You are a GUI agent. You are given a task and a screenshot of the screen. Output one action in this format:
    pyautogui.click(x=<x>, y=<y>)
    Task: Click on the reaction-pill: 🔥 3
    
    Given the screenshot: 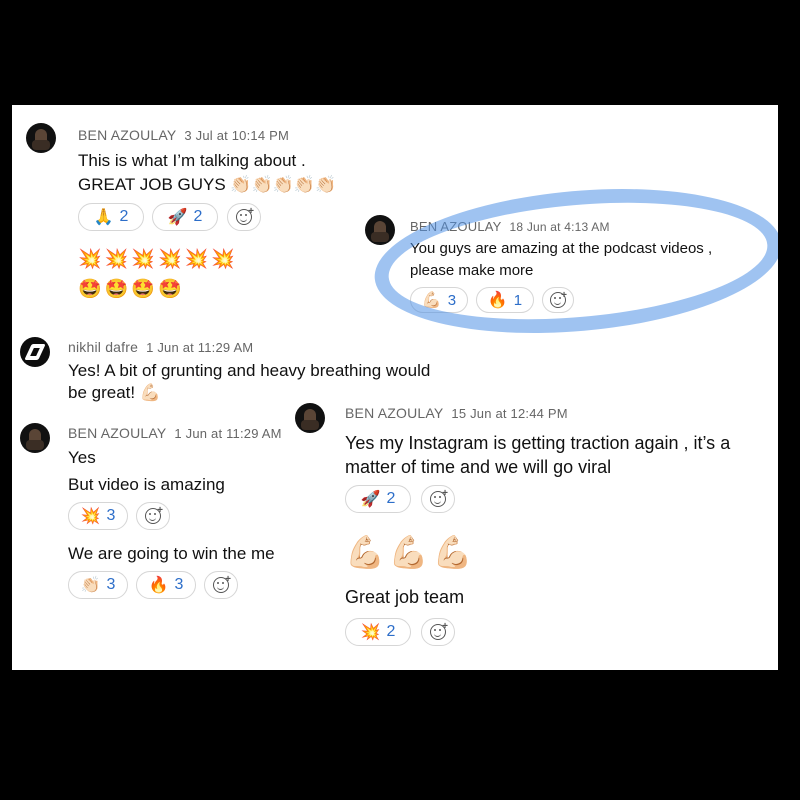 What is the action you would take?
    pyautogui.click(x=166, y=585)
    